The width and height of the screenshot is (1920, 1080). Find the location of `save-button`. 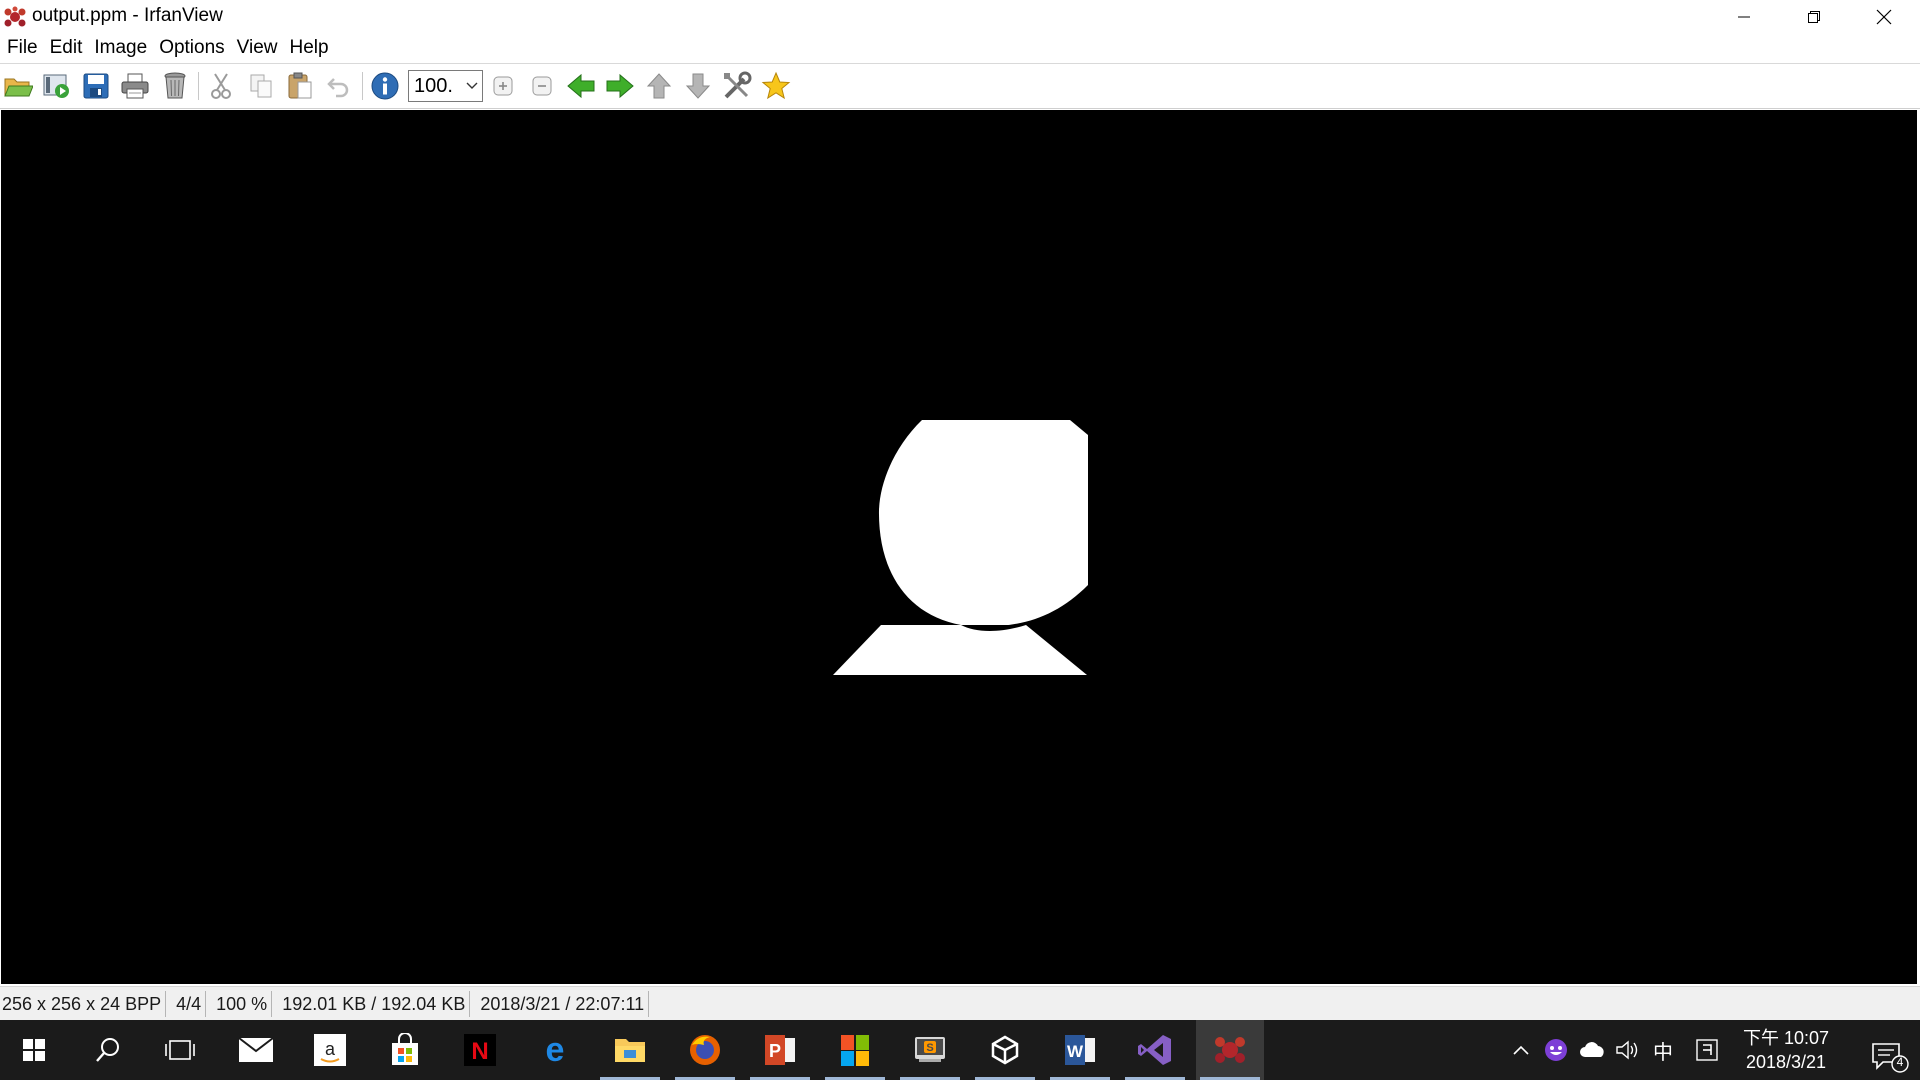

save-button is located at coordinates (96, 86).